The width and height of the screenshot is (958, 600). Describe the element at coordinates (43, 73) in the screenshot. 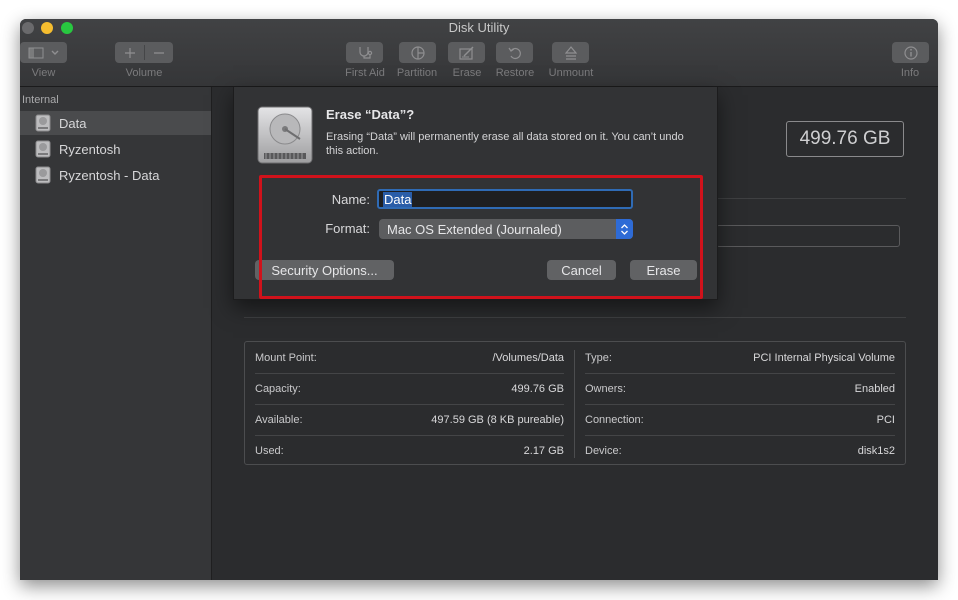

I see `view-label: View` at that location.